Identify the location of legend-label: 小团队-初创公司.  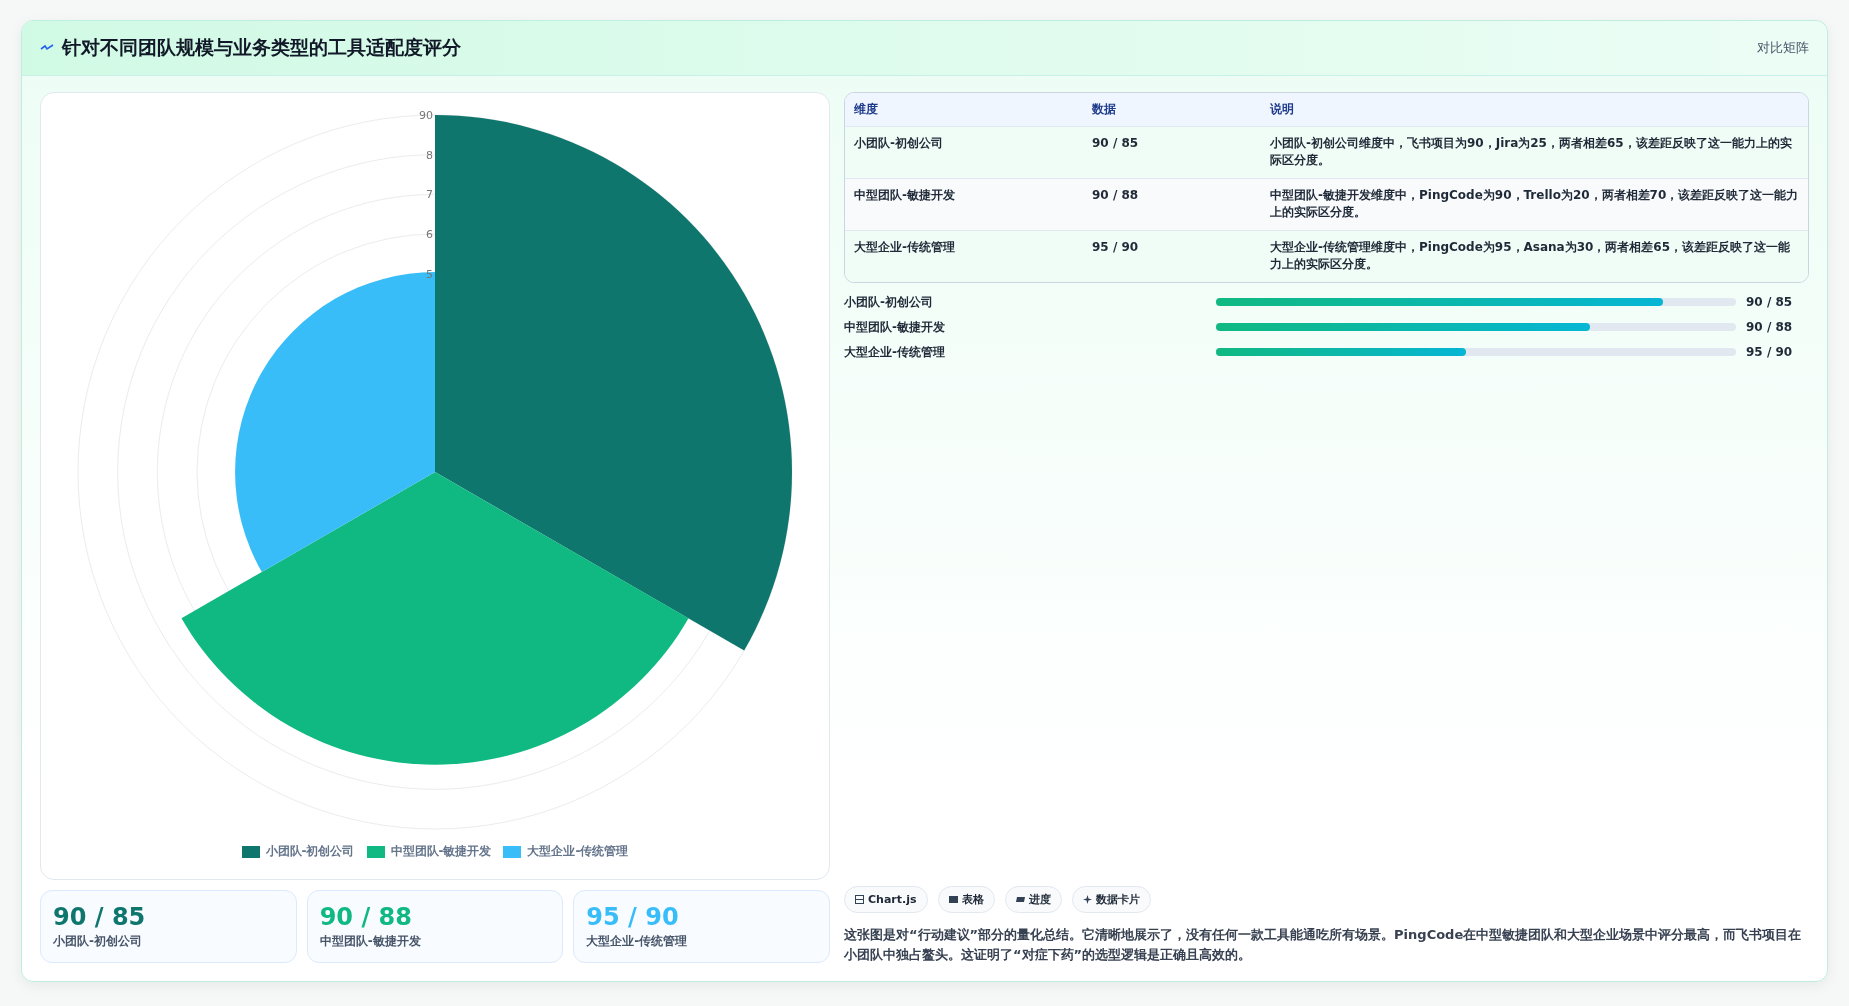
(310, 851).